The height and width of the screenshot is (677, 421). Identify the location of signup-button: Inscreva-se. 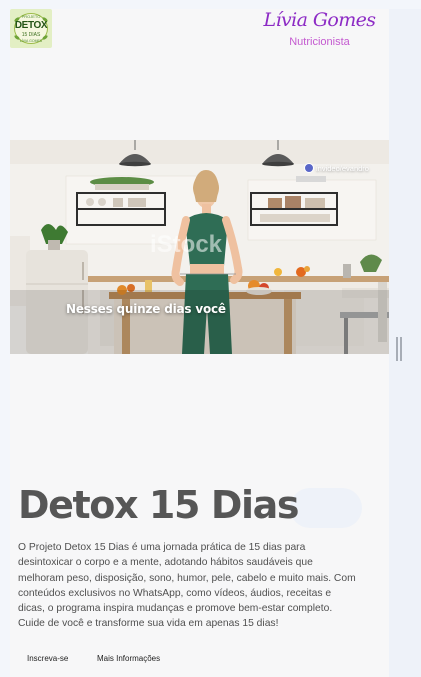
(47, 658).